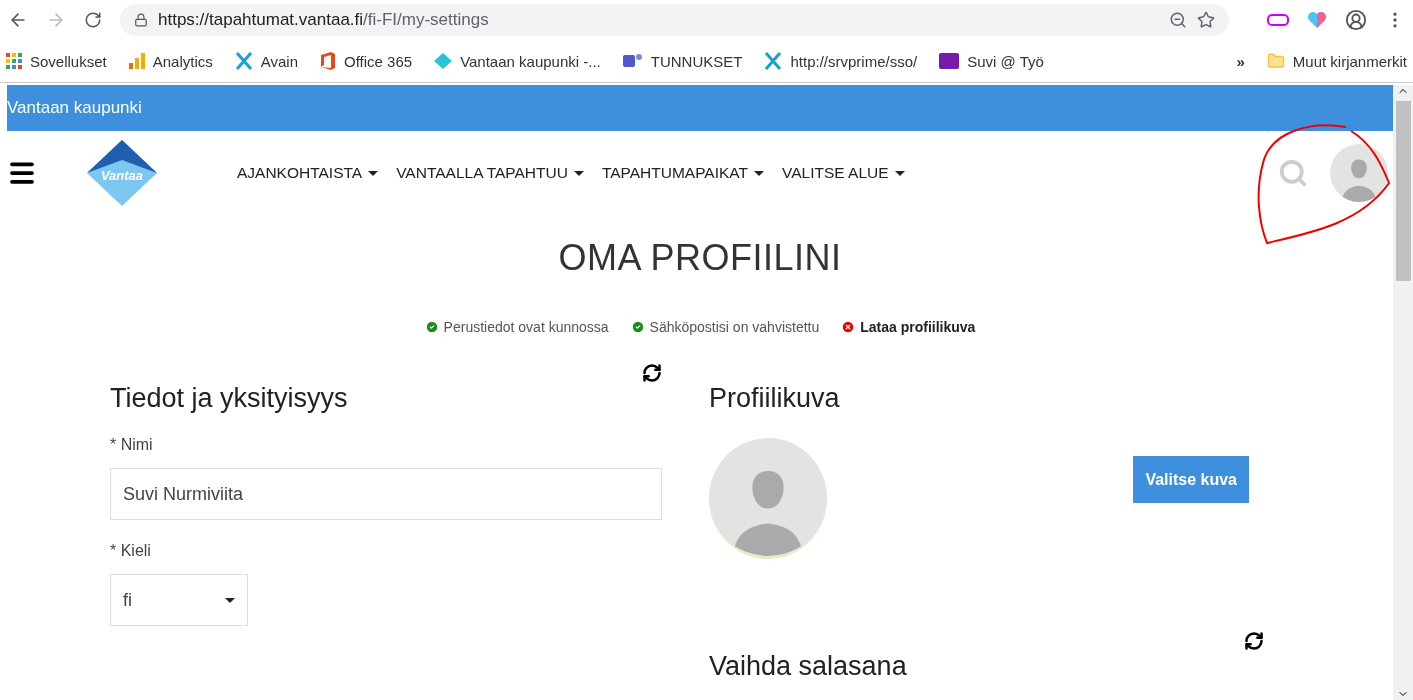 This screenshot has width=1413, height=700. Describe the element at coordinates (132, 445) in the screenshot. I see `field-label: * Nimi` at that location.